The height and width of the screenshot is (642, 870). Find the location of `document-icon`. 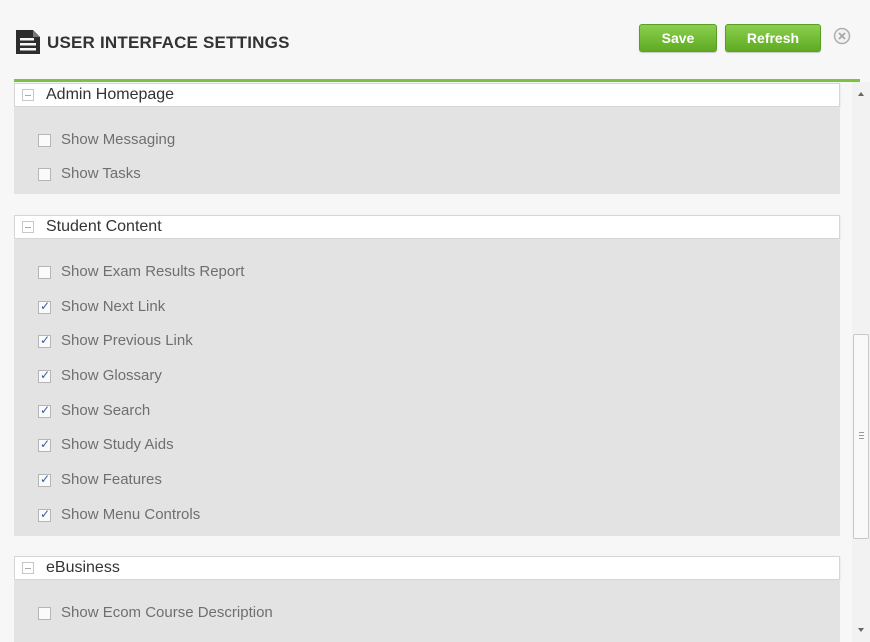

document-icon is located at coordinates (28, 42).